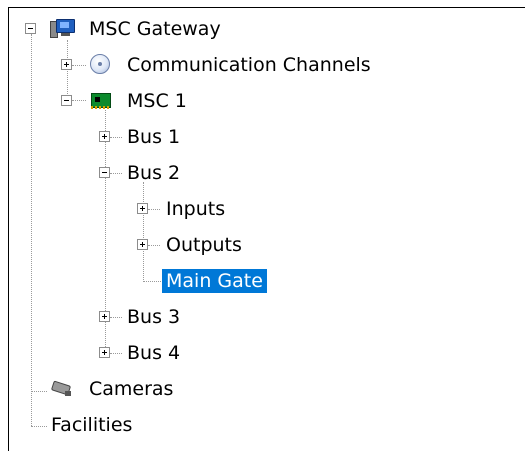 The width and height of the screenshot is (525, 451). What do you see at coordinates (153, 173) in the screenshot?
I see `tree-node-bus-2: Bus 2` at bounding box center [153, 173].